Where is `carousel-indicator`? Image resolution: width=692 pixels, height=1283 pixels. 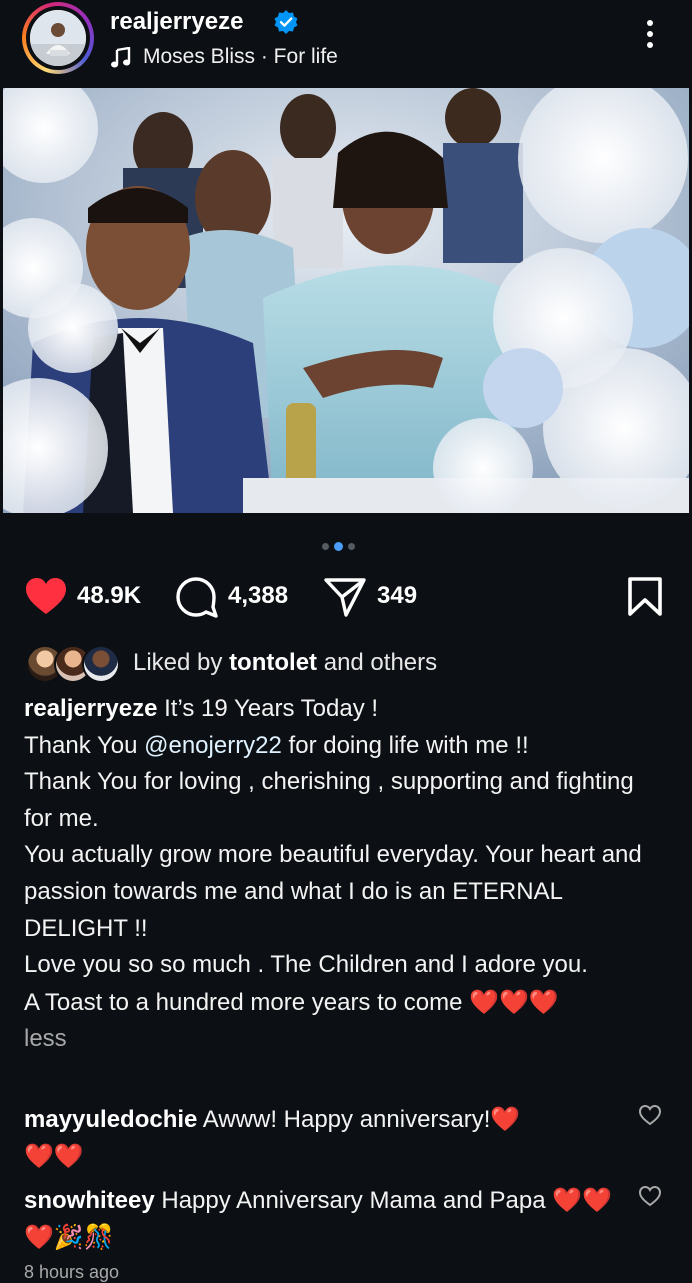 carousel-indicator is located at coordinates (346, 545).